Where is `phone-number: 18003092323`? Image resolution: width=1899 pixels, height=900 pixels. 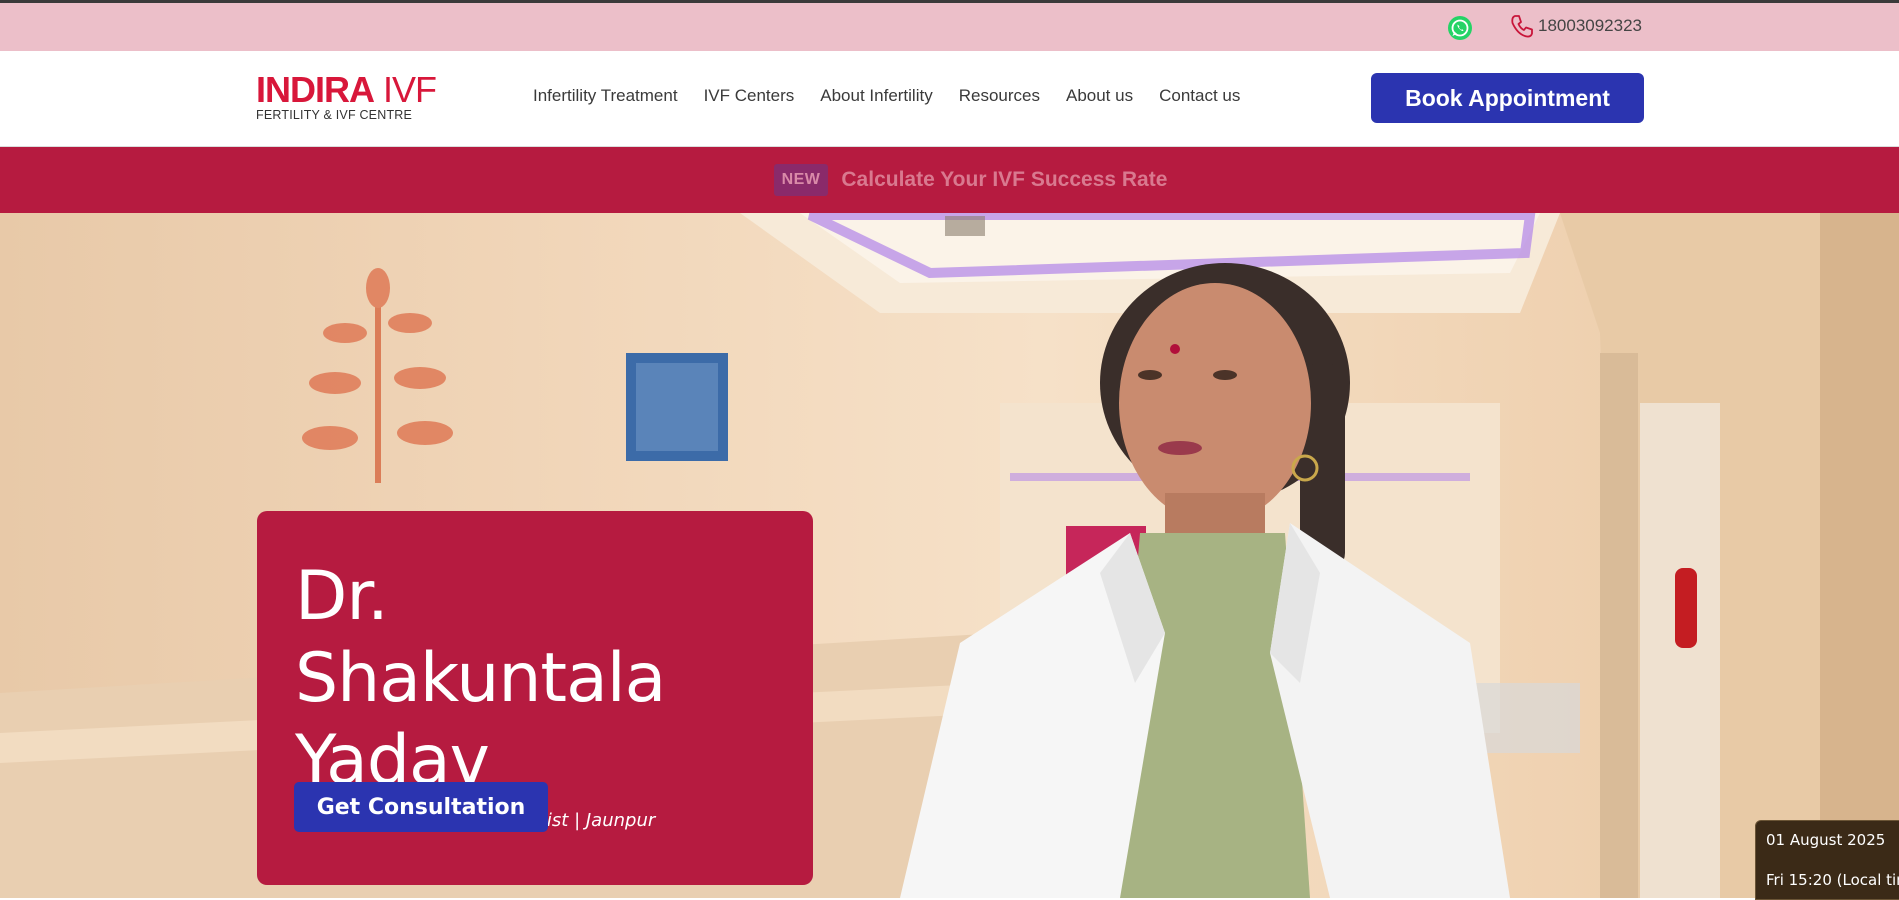
phone-number: 18003092323 is located at coordinates (1590, 26).